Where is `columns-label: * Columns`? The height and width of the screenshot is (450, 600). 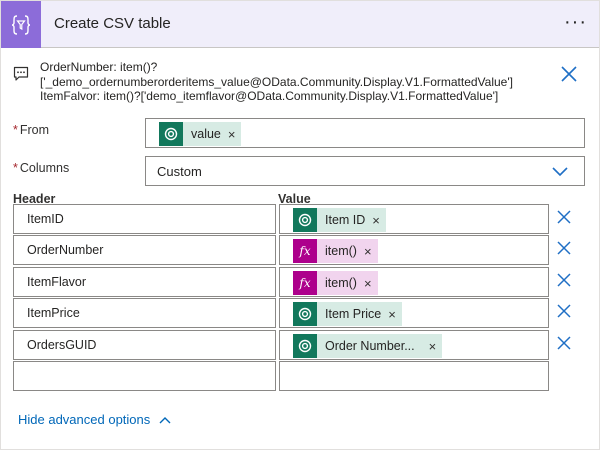 columns-label: * Columns is located at coordinates (41, 168).